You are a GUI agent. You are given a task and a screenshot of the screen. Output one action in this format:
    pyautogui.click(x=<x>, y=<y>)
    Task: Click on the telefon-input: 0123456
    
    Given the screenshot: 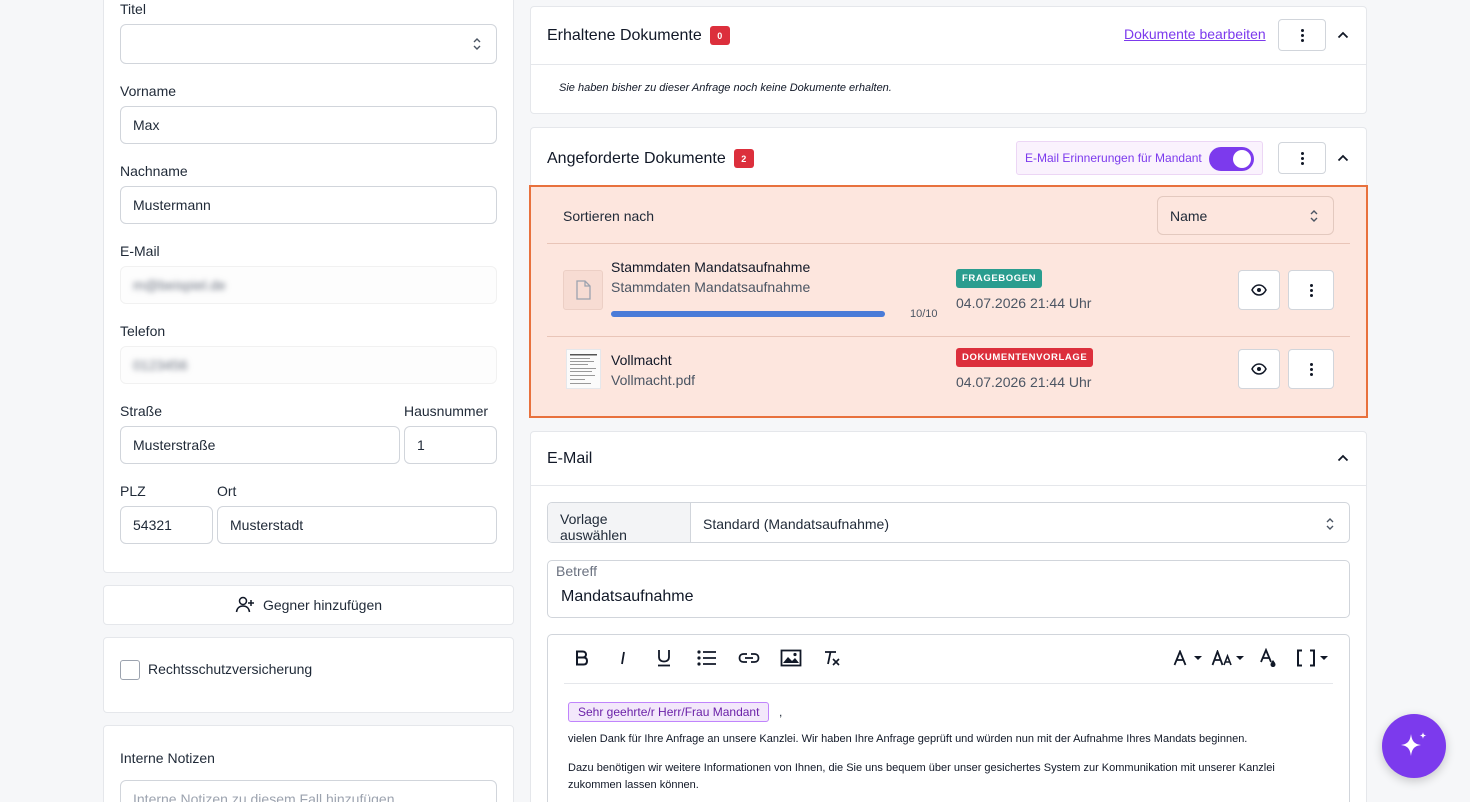 What is the action you would take?
    pyautogui.click(x=308, y=365)
    